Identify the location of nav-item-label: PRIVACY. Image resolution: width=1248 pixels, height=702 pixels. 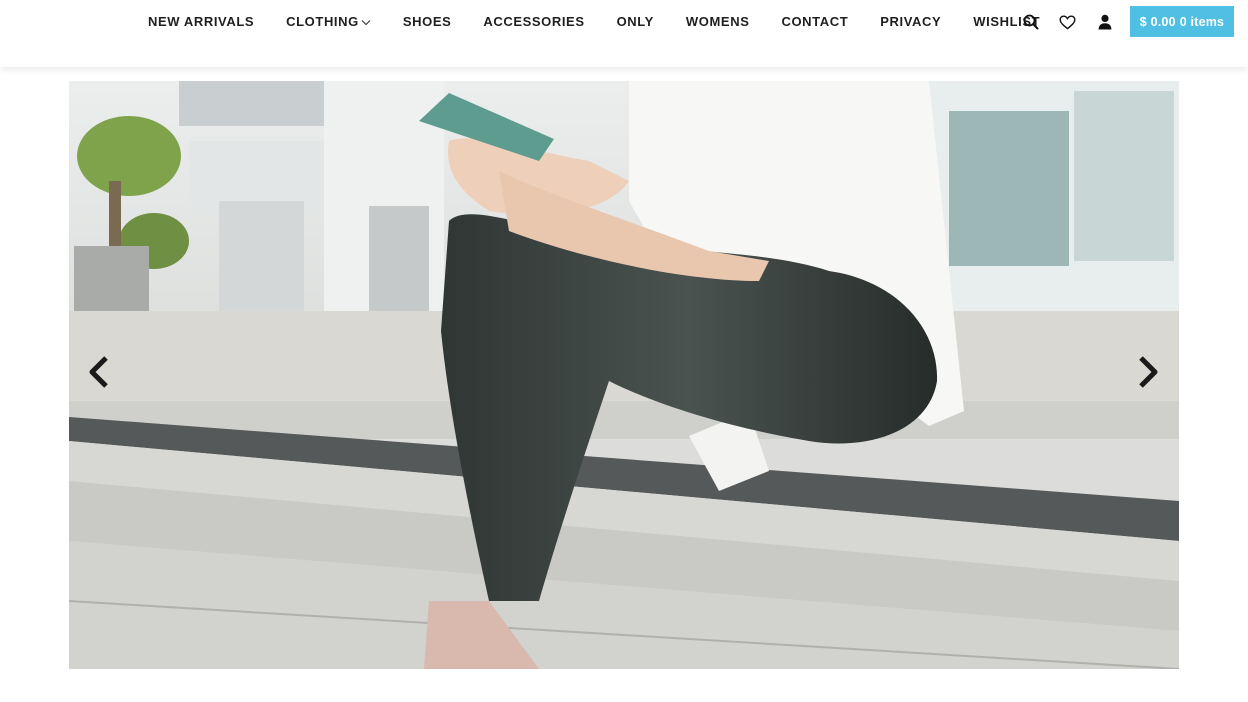
(911, 21).